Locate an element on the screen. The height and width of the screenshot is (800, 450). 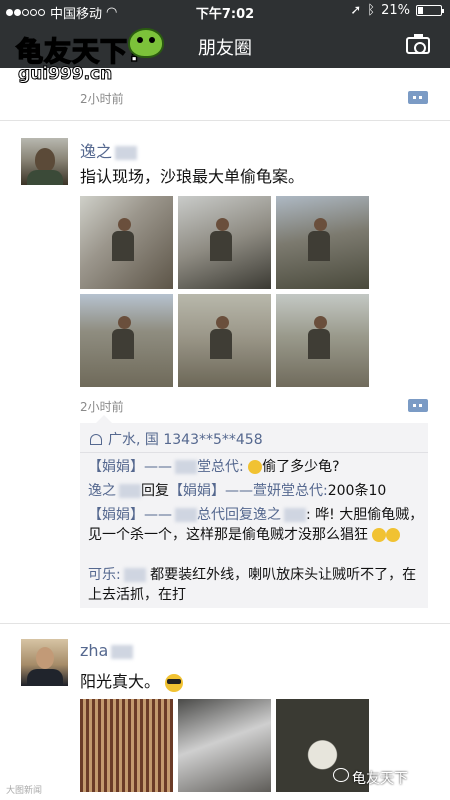
comment: 可乐: 都要装红外线，喇叭放床头让贼听不了，在上去活抓，在打 is located at coordinates (256, 585).